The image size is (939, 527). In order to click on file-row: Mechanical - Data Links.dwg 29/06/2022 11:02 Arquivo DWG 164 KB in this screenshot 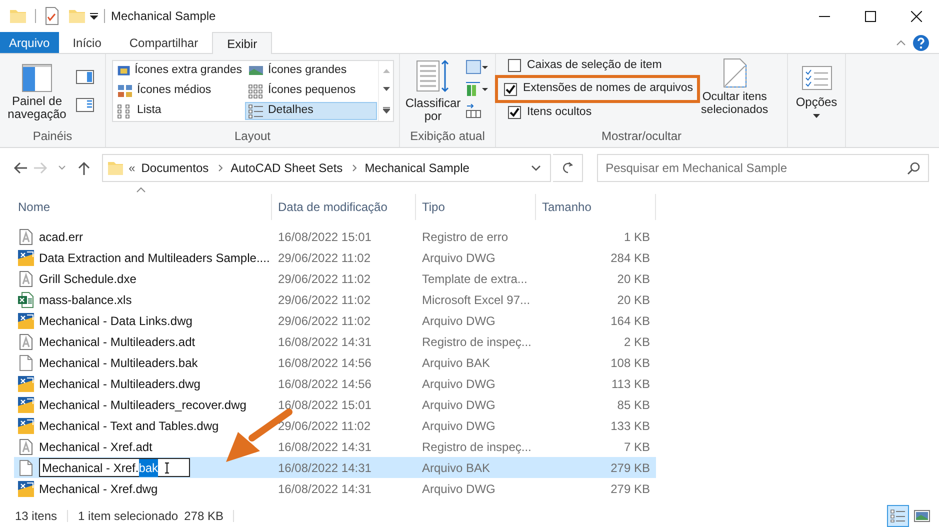, I will do `click(335, 320)`.